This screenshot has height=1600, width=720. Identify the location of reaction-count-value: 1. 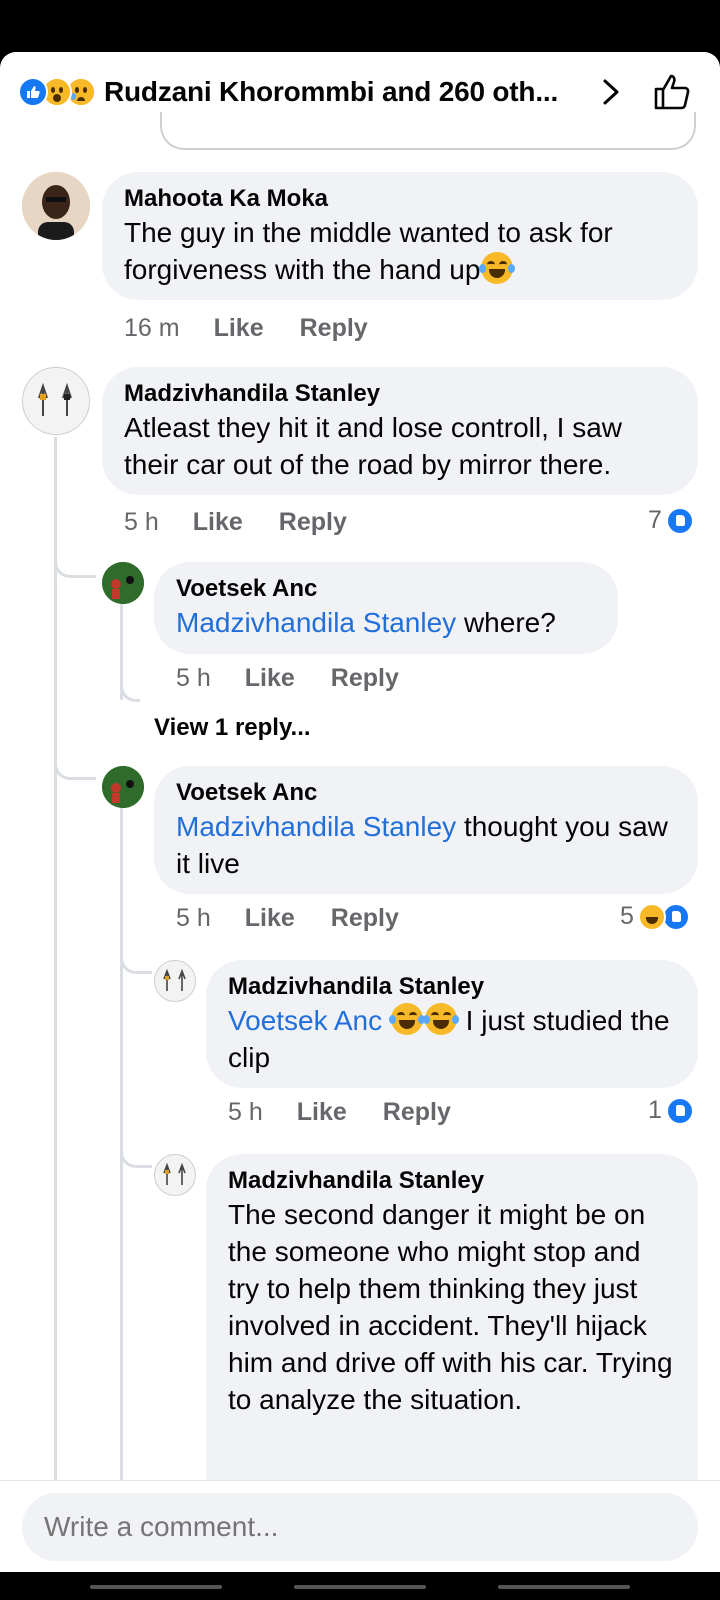
(655, 1110).